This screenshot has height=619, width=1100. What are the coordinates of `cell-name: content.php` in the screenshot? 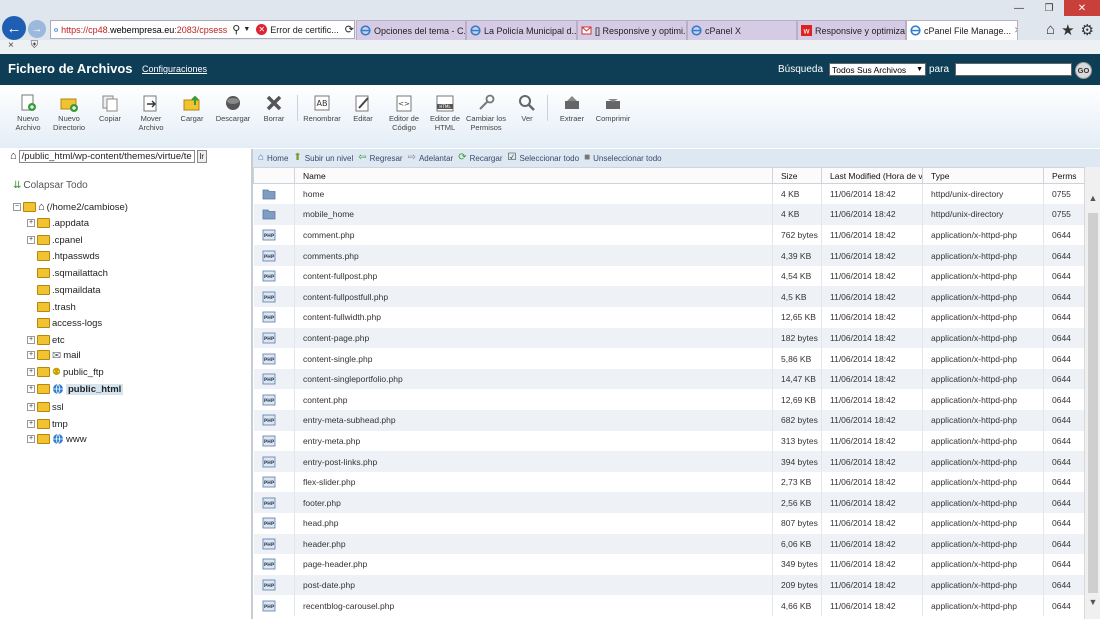 It's located at (533, 400).